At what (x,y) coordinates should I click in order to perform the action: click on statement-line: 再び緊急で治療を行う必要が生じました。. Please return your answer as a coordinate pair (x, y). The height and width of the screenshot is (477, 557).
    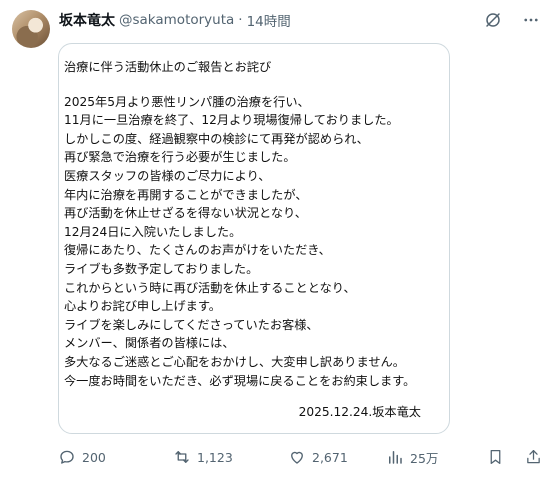
    Looking at the image, I should click on (180, 157).